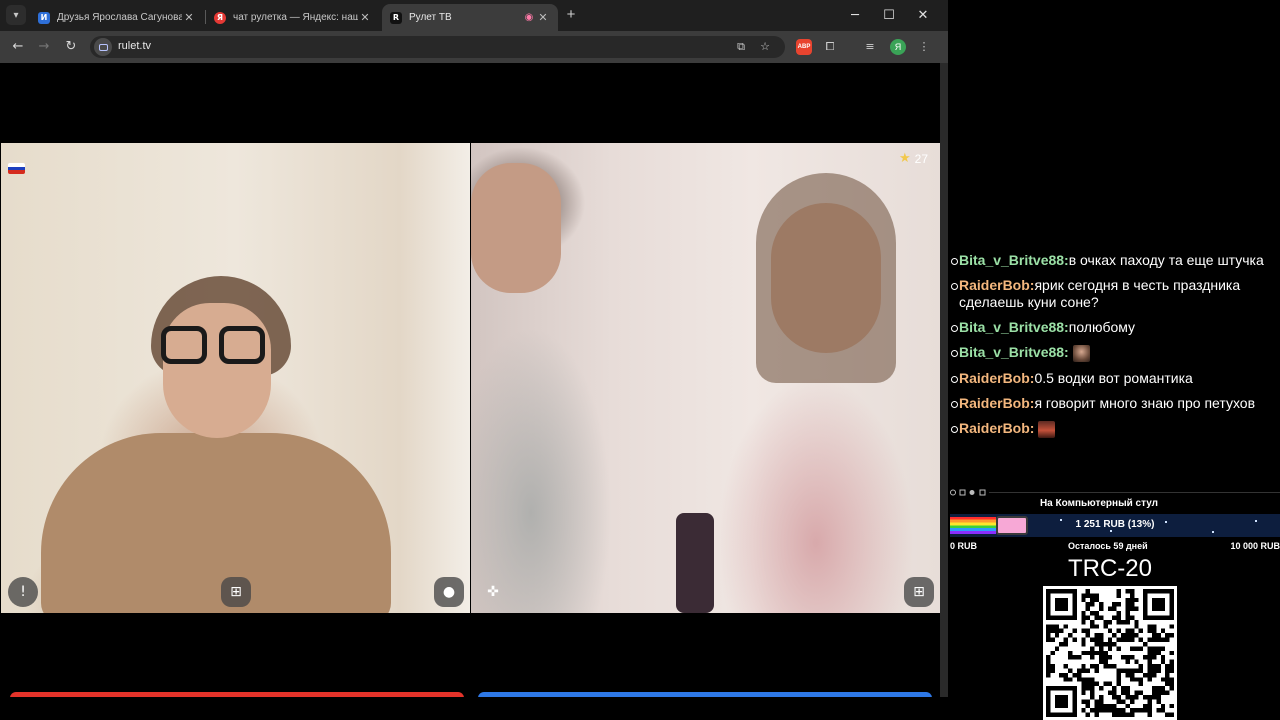 The width and height of the screenshot is (1280, 720). I want to click on tab-title: чат рулетка — Яндекс: нашлоc, so click(295, 17).